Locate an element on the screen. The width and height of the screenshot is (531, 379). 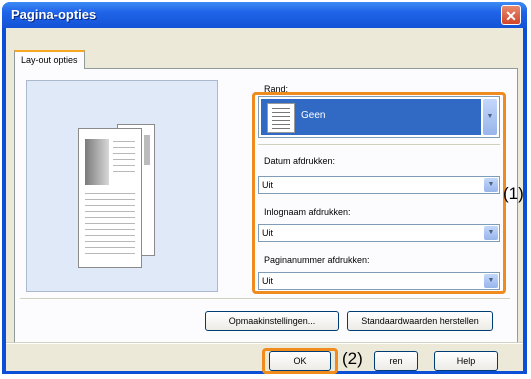
restore-defaults-button: Standaardwaarden herstellen is located at coordinates (420, 321).